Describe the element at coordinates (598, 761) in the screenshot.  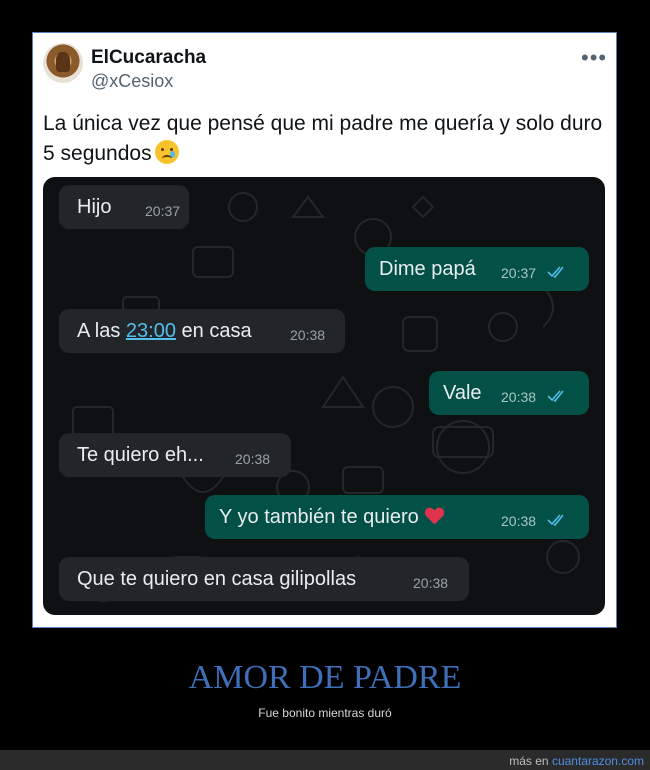
I see `site-link: cuantarazon.com` at that location.